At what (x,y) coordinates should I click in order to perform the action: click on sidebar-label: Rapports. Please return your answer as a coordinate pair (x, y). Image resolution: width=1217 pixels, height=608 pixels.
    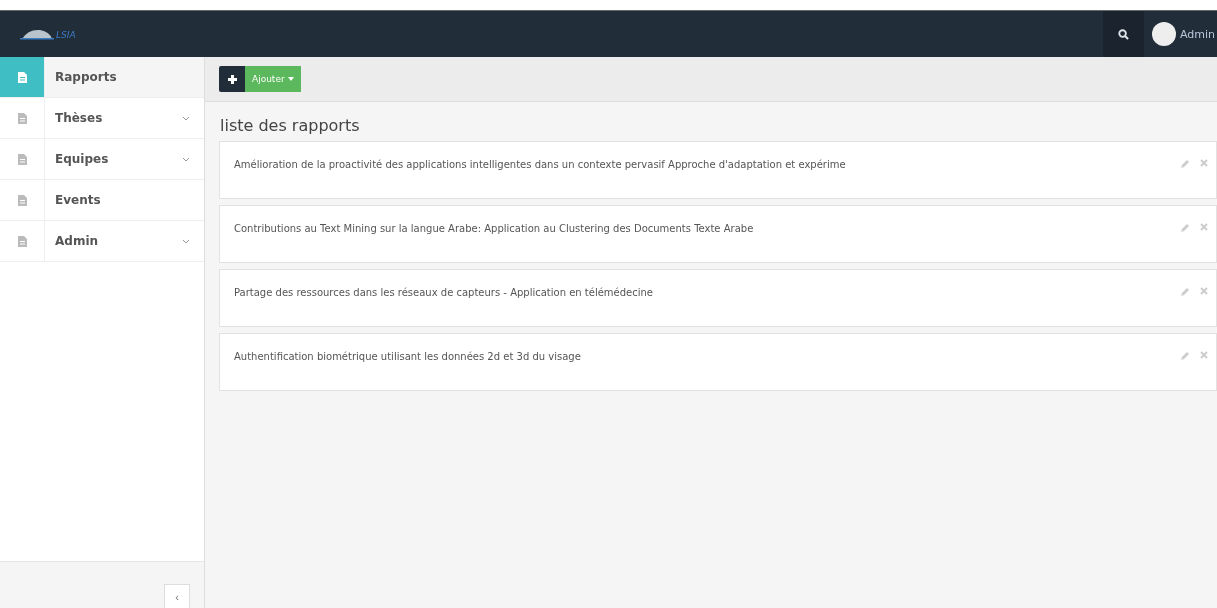
    Looking at the image, I should click on (86, 77).